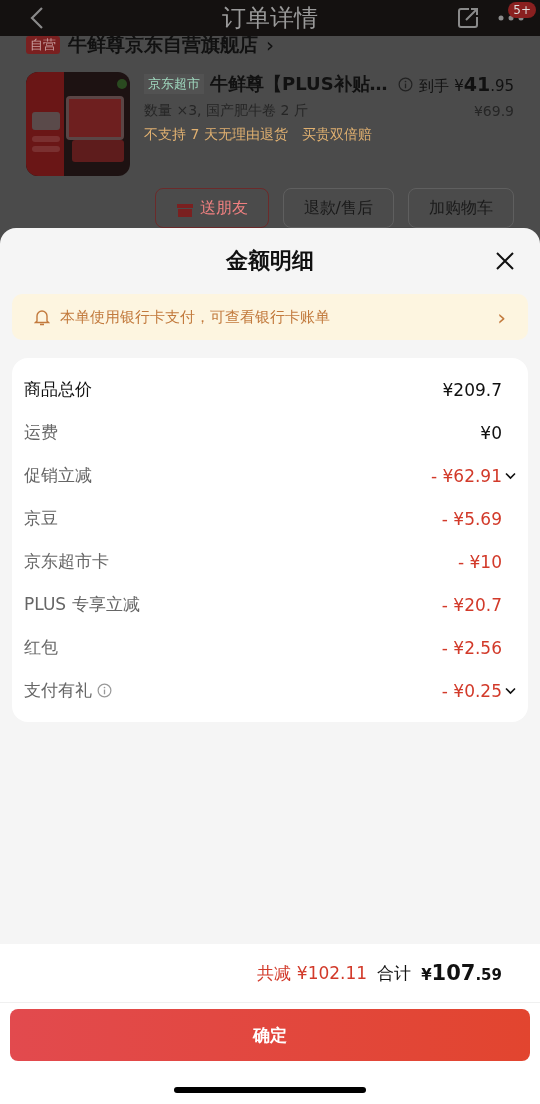 The height and width of the screenshot is (1104, 540). Describe the element at coordinates (480, 561) in the screenshot. I see `amount-value: - ¥10` at that location.